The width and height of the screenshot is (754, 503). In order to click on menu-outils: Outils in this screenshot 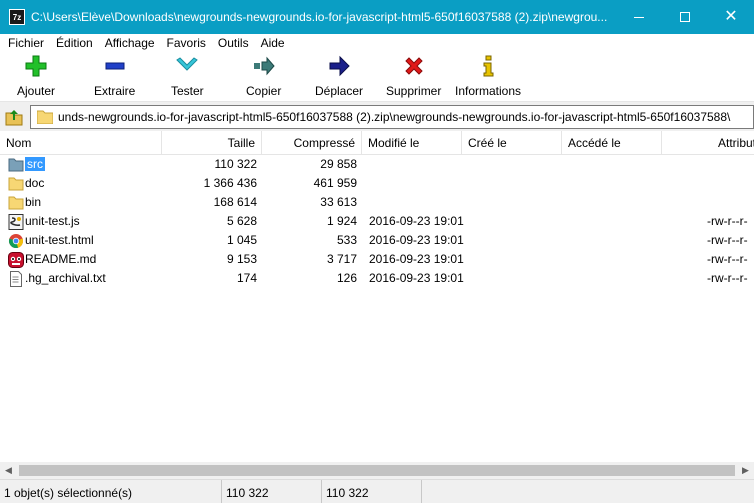, I will do `click(233, 43)`.